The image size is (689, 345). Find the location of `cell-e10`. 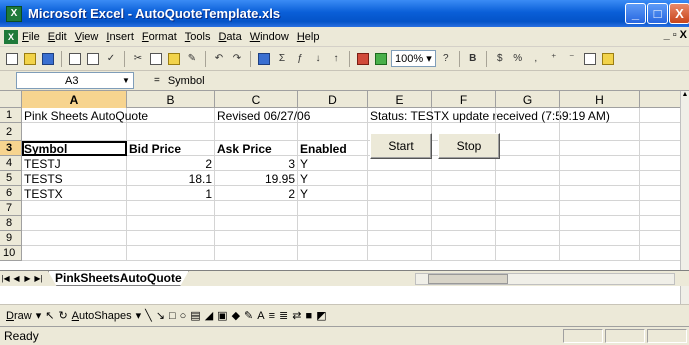

cell-e10 is located at coordinates (400, 253).